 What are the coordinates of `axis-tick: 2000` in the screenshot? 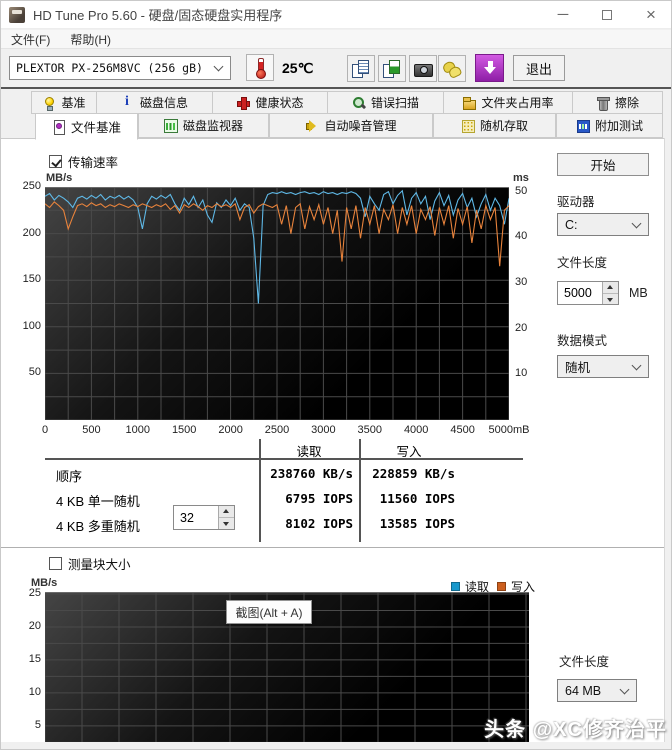 It's located at (230, 430).